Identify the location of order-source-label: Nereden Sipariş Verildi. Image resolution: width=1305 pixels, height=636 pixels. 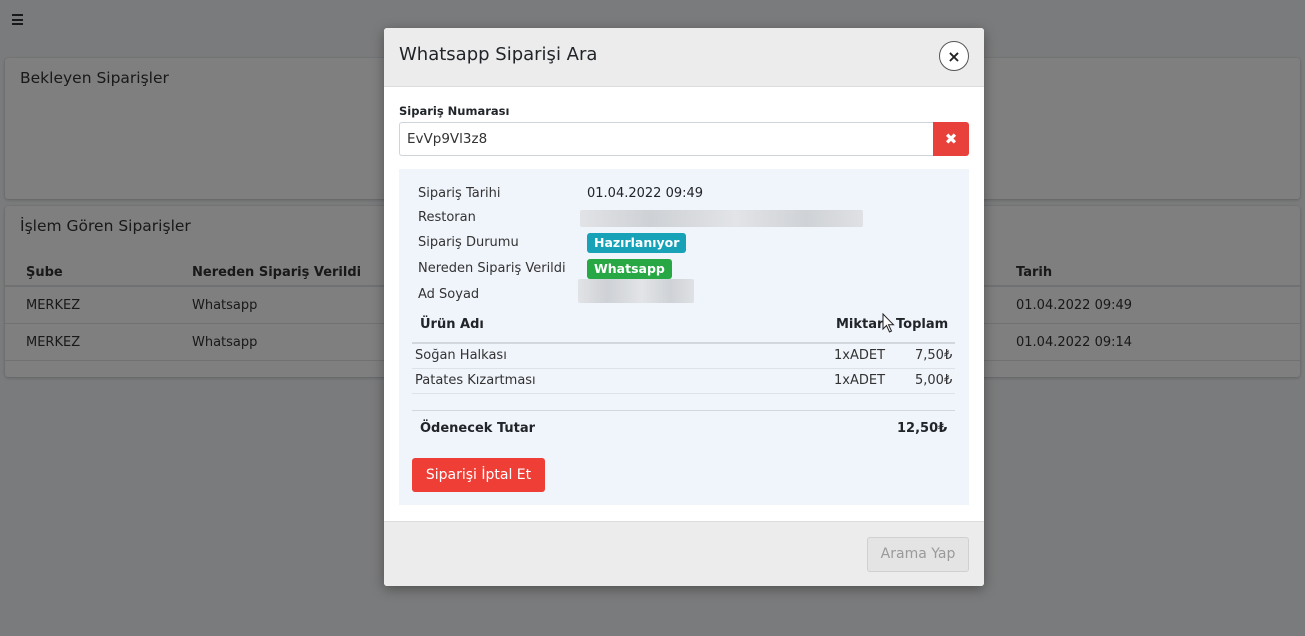
(492, 268).